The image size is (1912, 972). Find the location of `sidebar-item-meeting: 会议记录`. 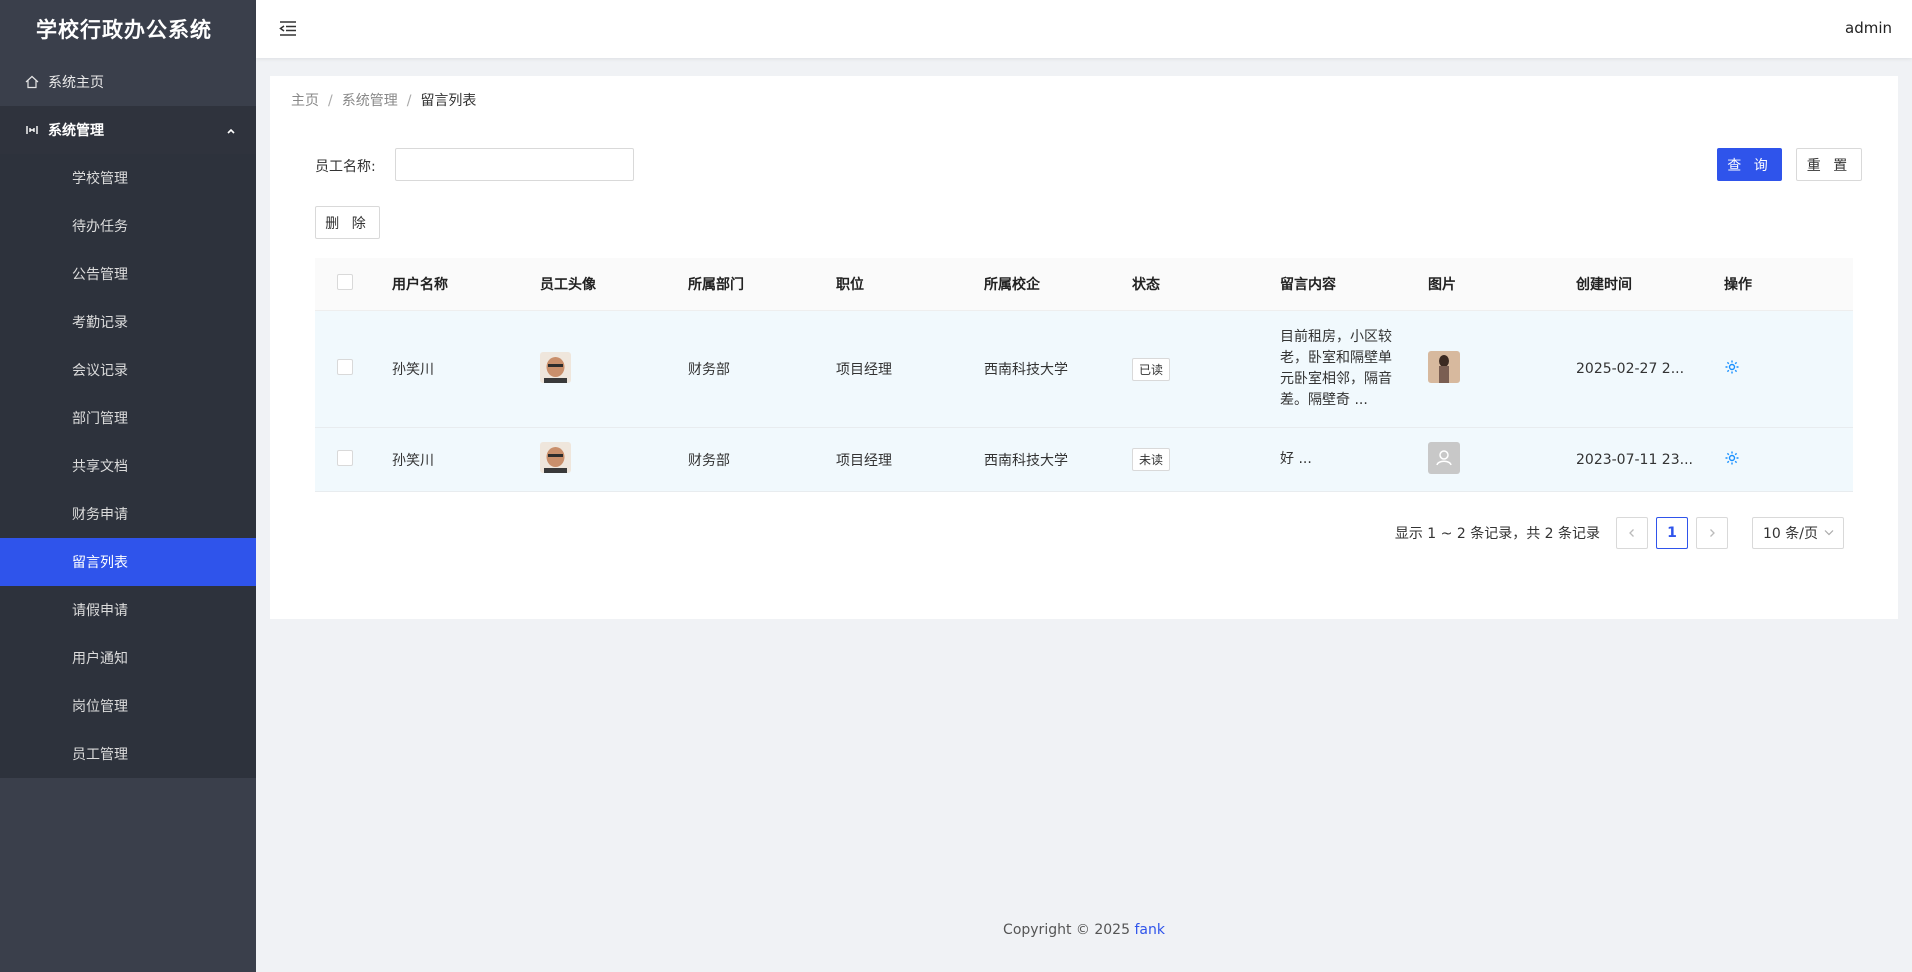

sidebar-item-meeting: 会议记录 is located at coordinates (128, 370).